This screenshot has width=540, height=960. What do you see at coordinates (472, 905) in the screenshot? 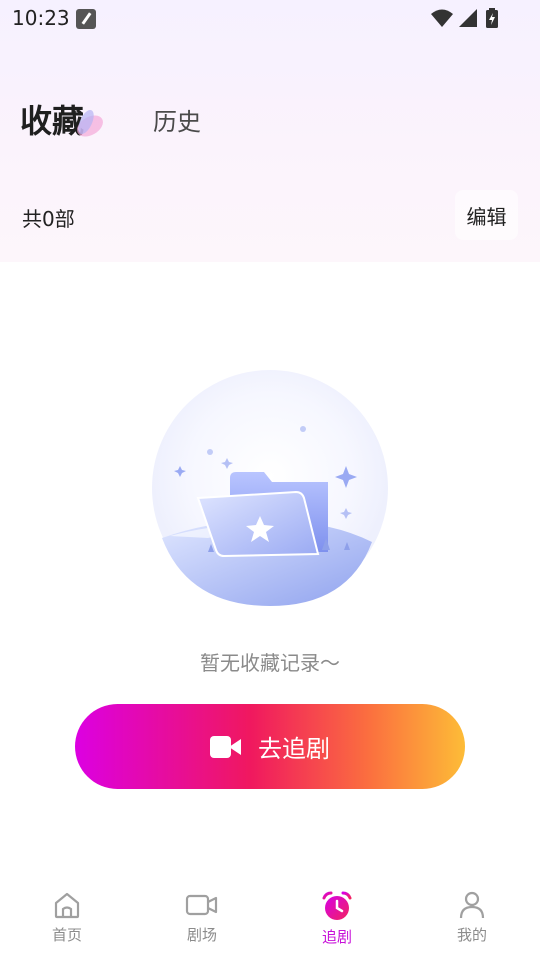
I see `user-icon` at bounding box center [472, 905].